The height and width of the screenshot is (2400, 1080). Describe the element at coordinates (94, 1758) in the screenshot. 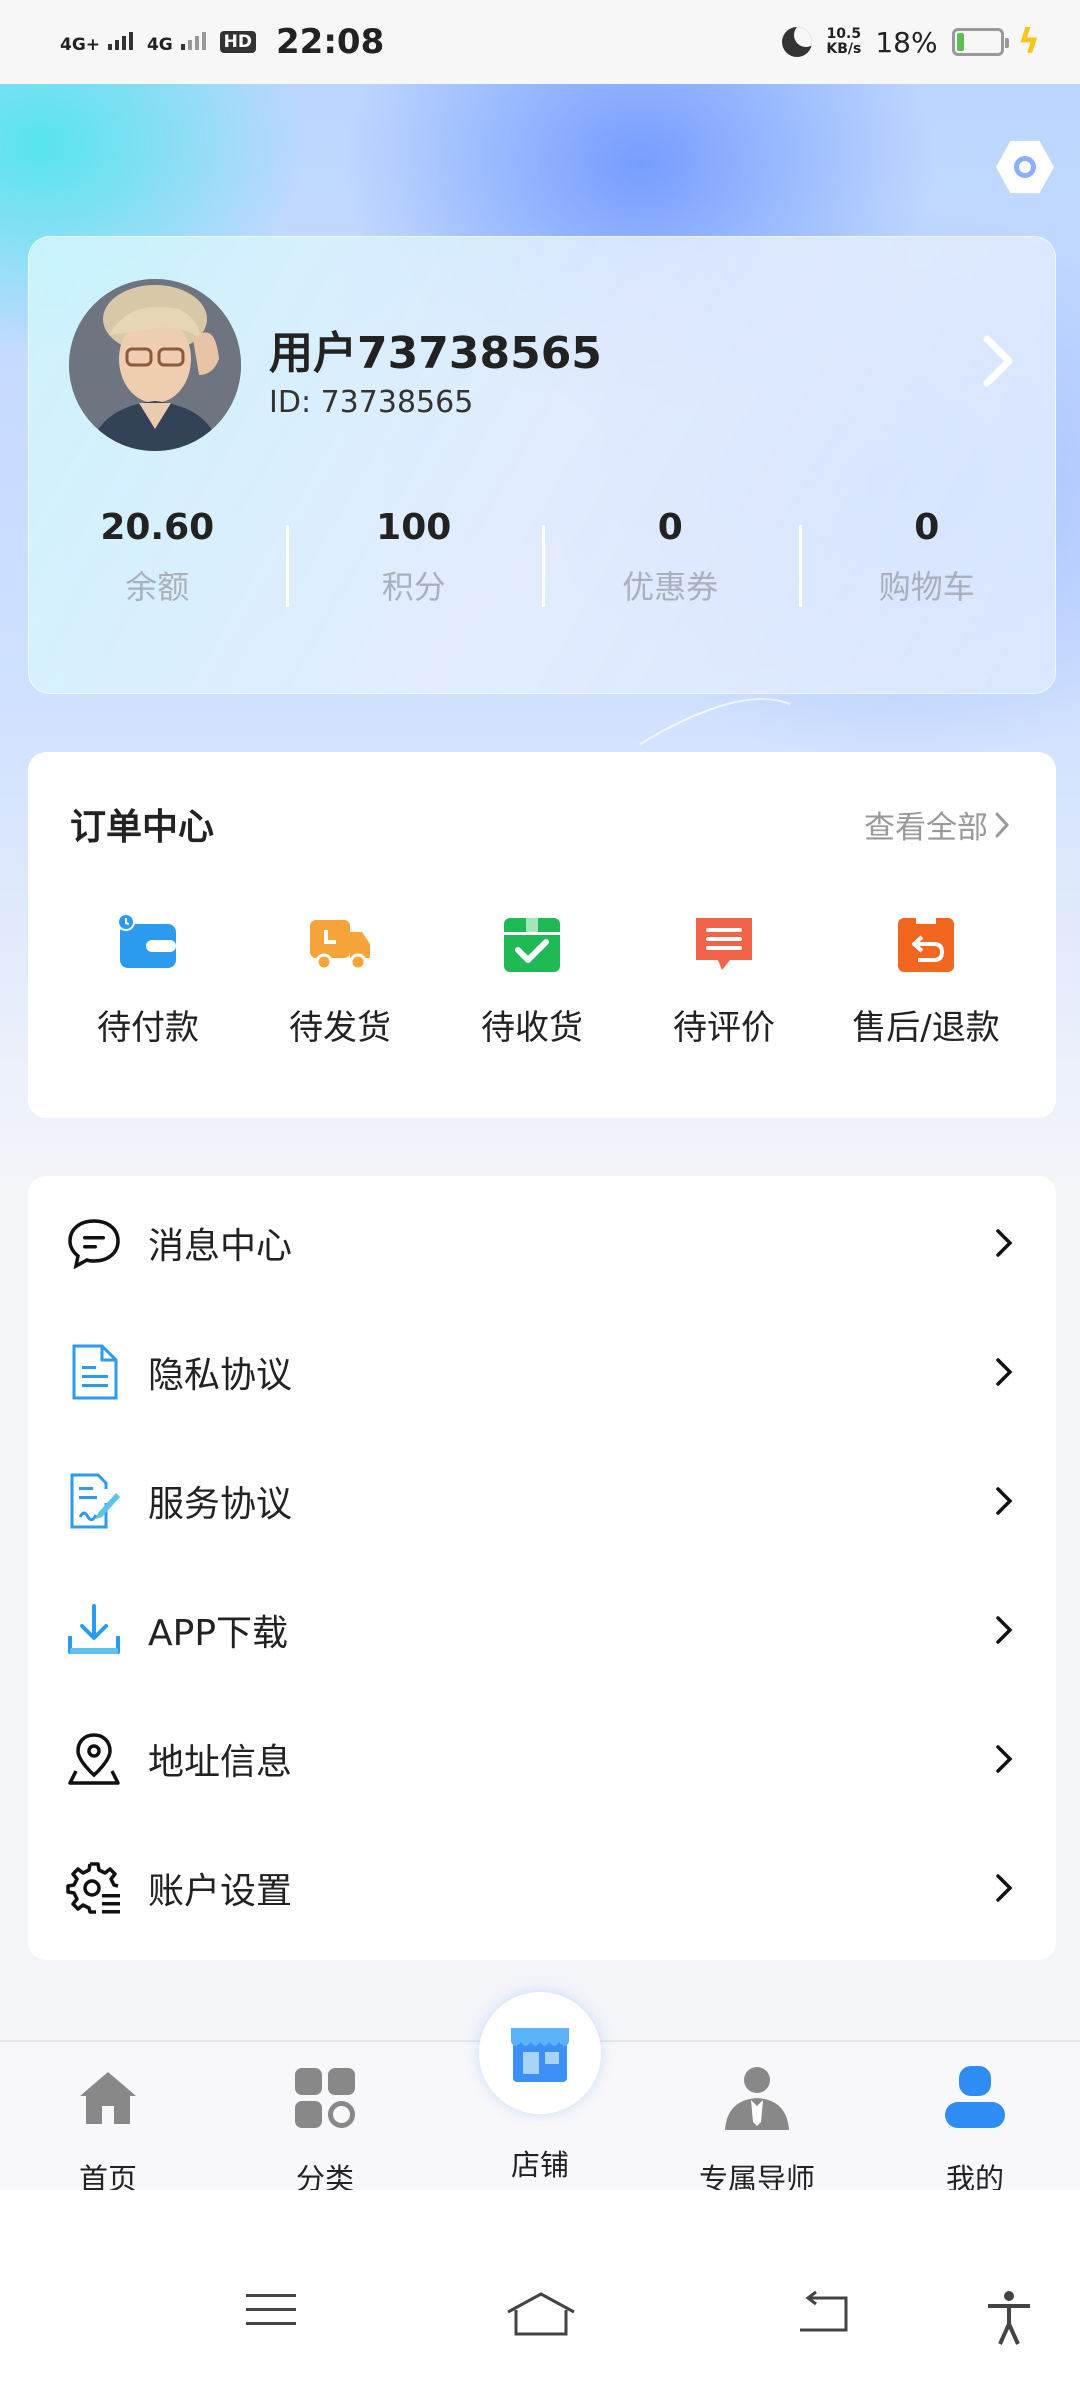

I see `location-pin-icon` at that location.